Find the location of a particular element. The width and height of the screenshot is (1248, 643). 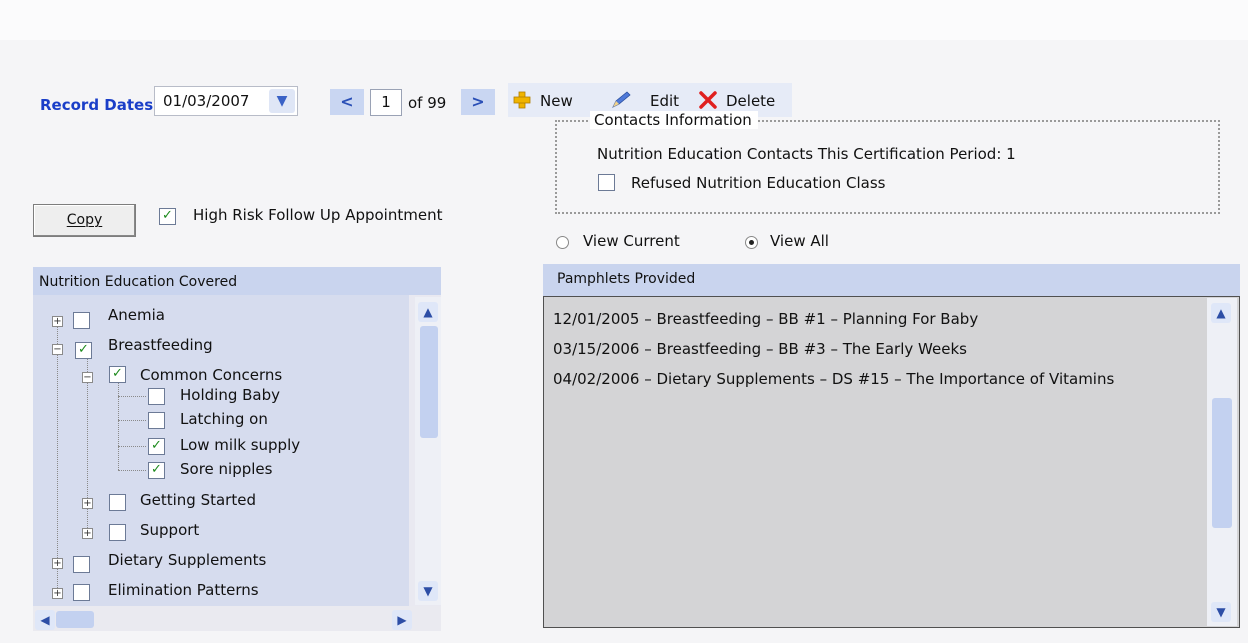

view-current-label: View Current is located at coordinates (631, 241).